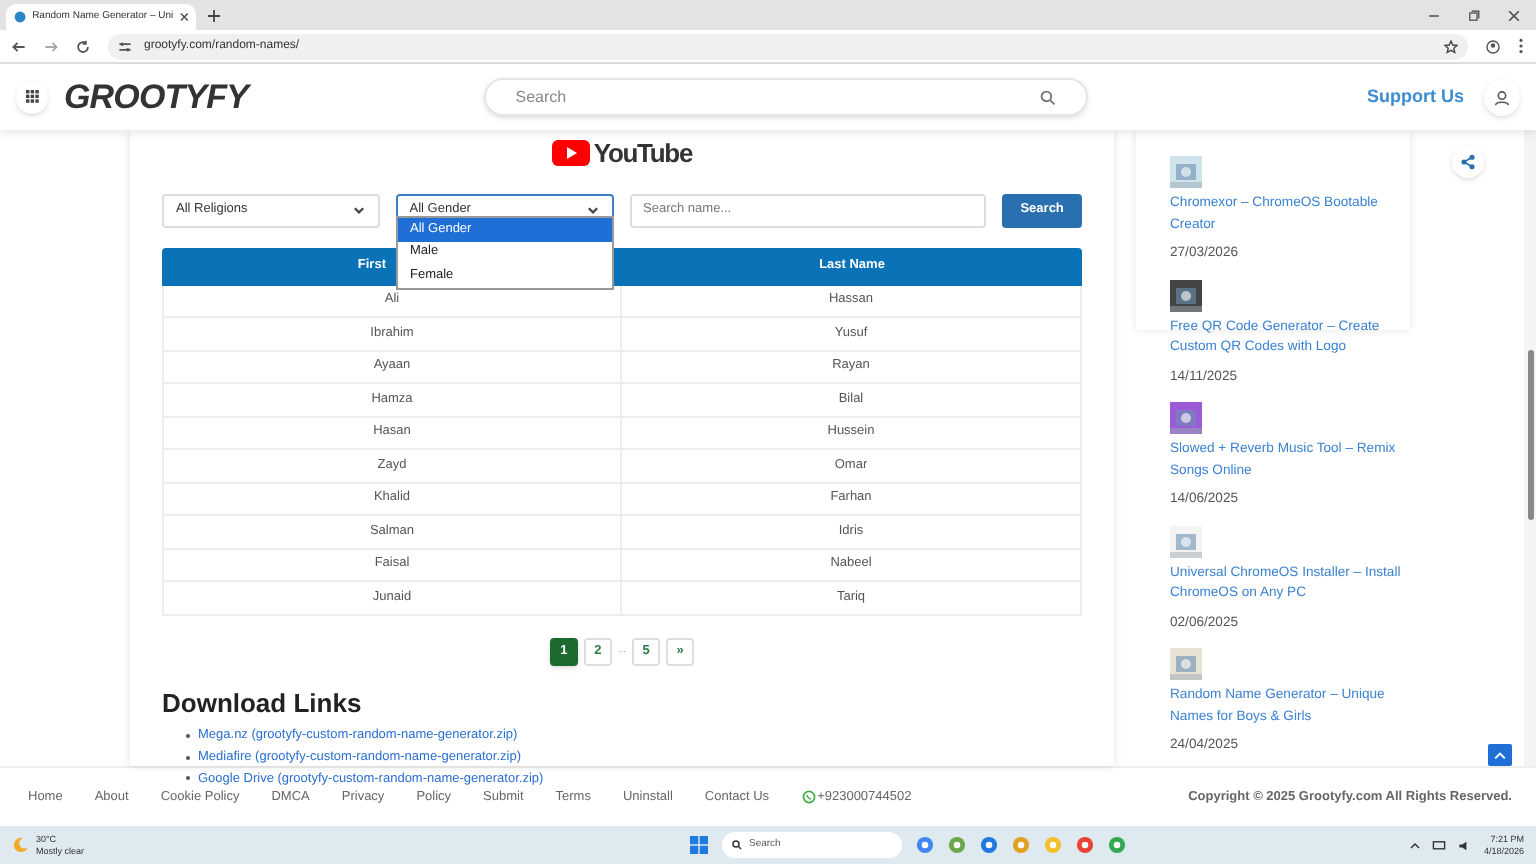  What do you see at coordinates (1530, 435) in the screenshot?
I see `scrollbar-thumb` at bounding box center [1530, 435].